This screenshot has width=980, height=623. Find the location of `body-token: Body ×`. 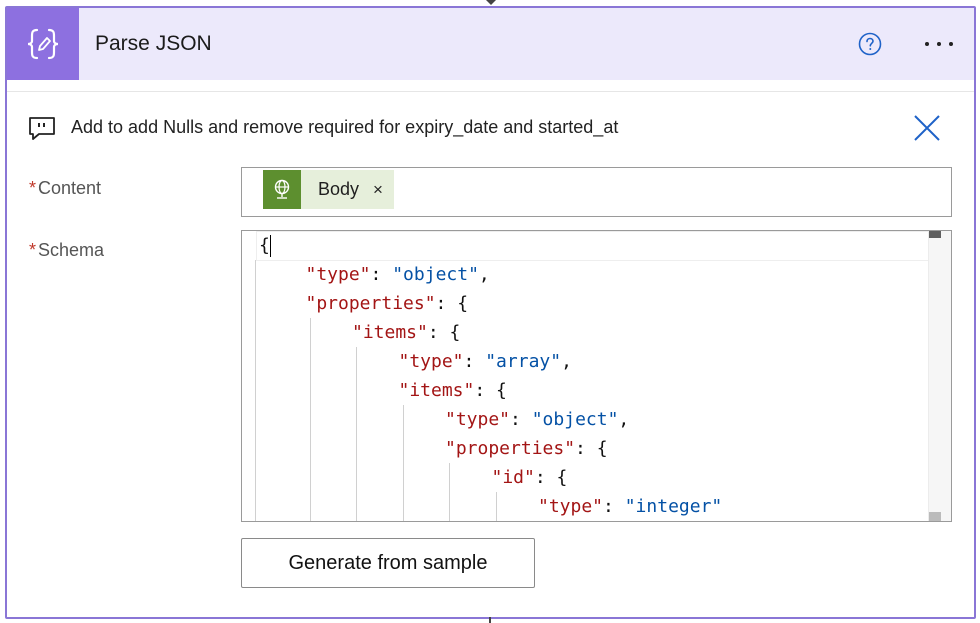

body-token: Body × is located at coordinates (328, 189).